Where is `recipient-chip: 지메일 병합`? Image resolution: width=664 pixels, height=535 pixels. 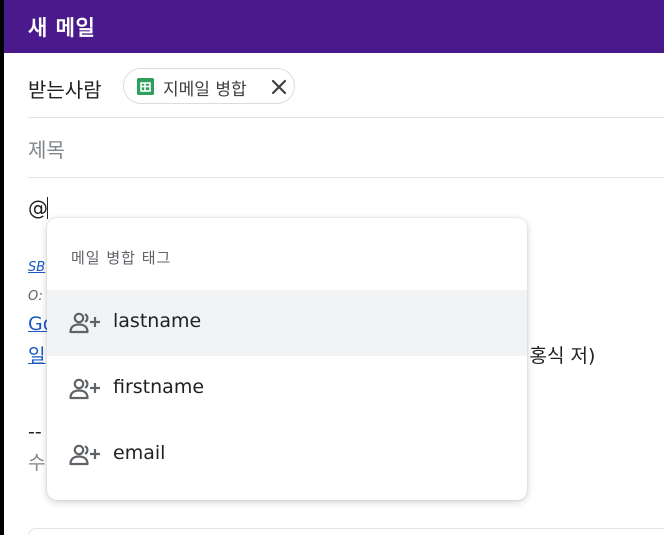 recipient-chip: 지메일 병합 is located at coordinates (209, 86).